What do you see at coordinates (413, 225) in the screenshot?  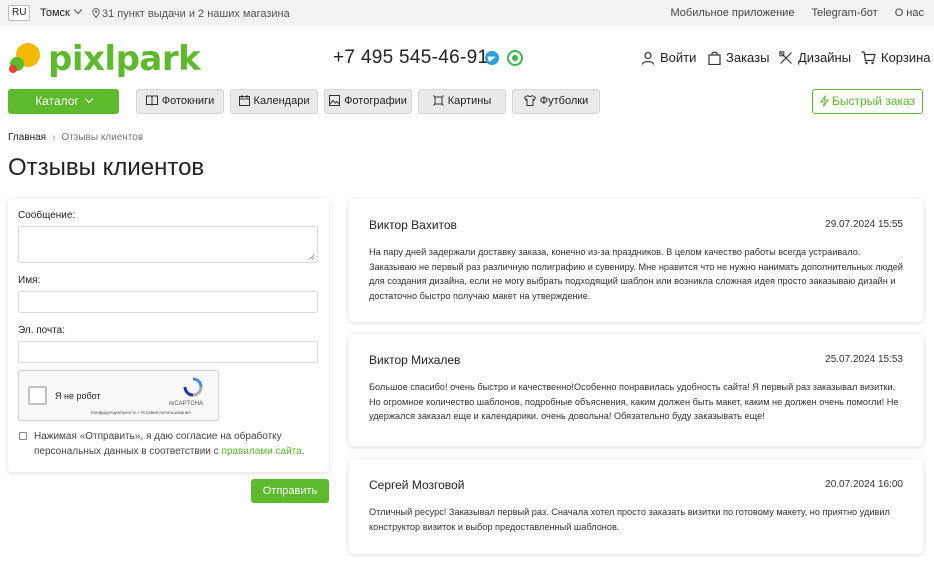 I see `review-author: Виктор Вахитов` at bounding box center [413, 225].